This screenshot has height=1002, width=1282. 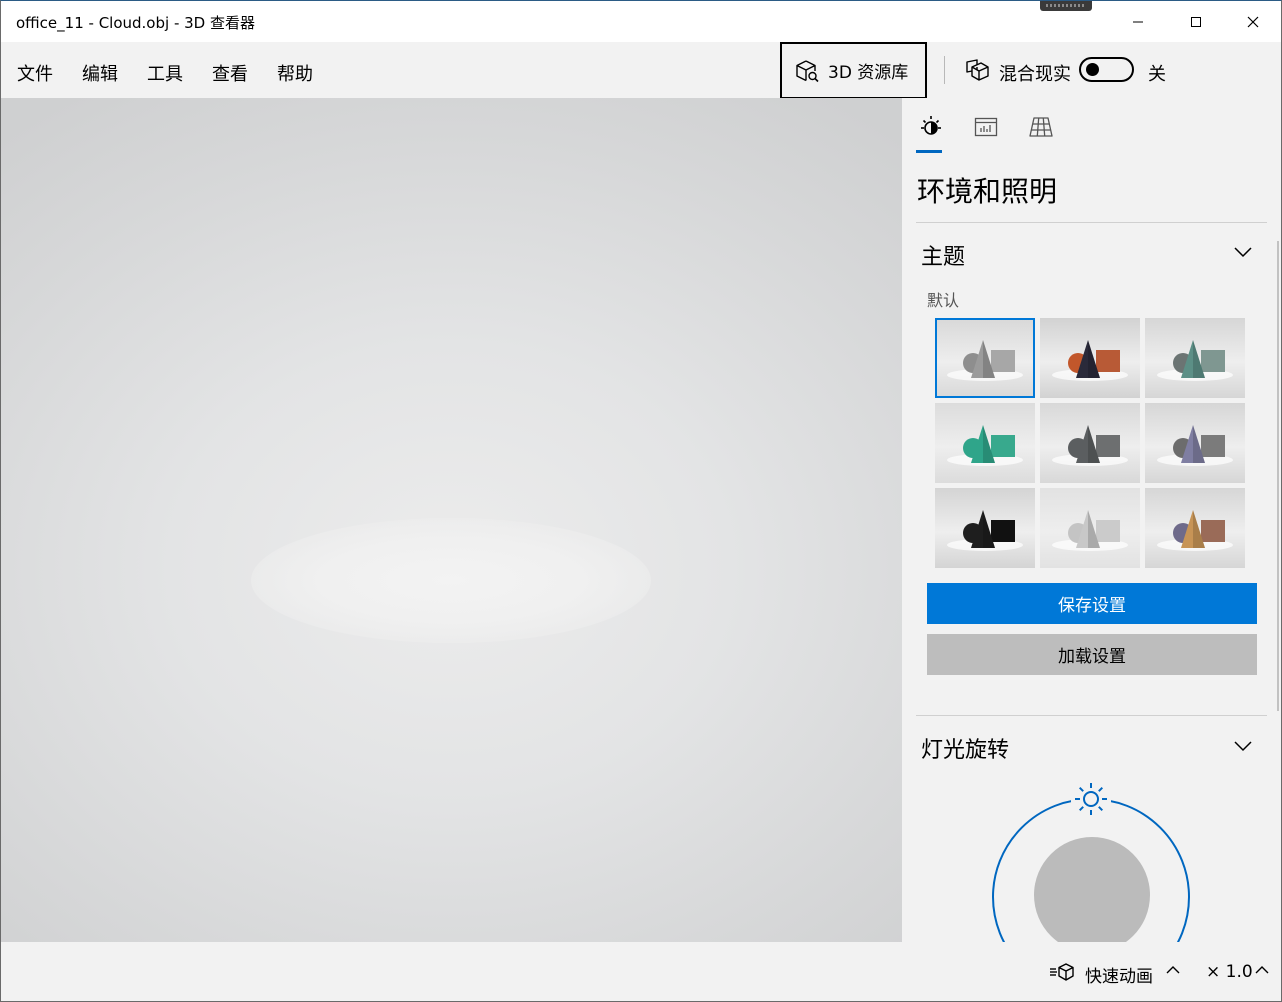 What do you see at coordinates (1092, 889) in the screenshot?
I see `light-preview-sphere` at bounding box center [1092, 889].